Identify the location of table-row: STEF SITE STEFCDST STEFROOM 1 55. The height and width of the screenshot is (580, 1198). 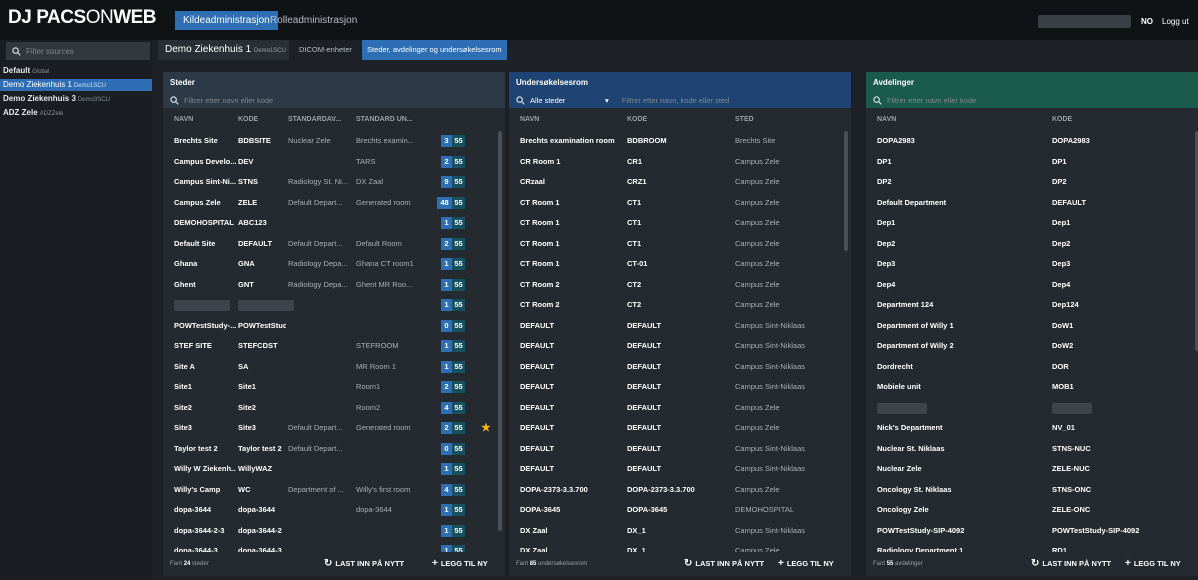
(334, 346).